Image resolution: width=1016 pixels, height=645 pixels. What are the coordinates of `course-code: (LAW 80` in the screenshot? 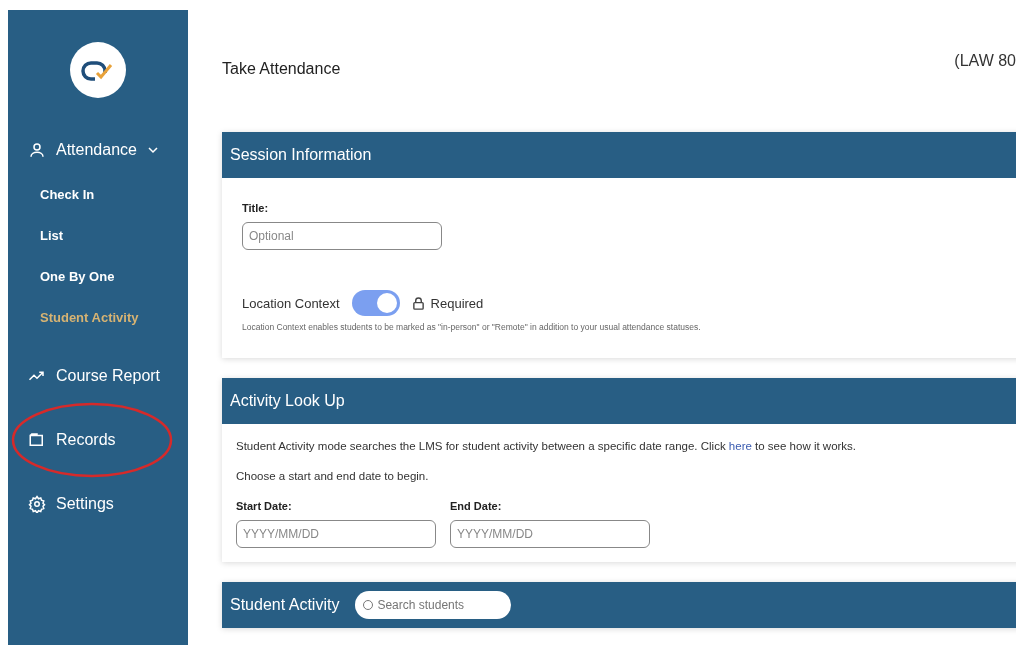 It's located at (985, 61).